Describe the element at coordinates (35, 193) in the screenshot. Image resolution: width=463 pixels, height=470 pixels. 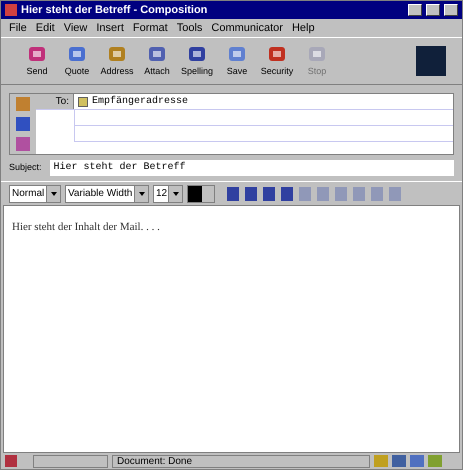
I see `paragraph-style-dropdown: Normal` at that location.